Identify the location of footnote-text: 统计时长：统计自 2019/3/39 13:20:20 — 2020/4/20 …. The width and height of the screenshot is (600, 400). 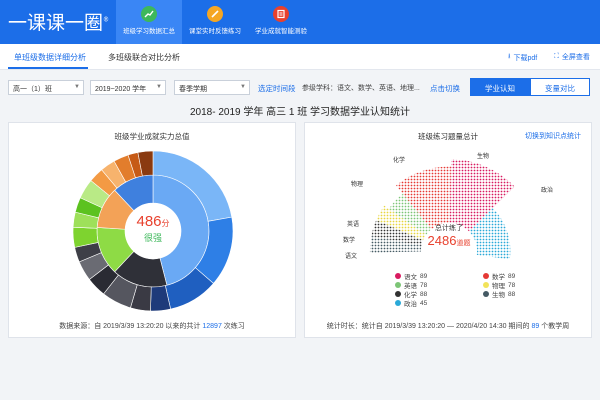
(429, 326).